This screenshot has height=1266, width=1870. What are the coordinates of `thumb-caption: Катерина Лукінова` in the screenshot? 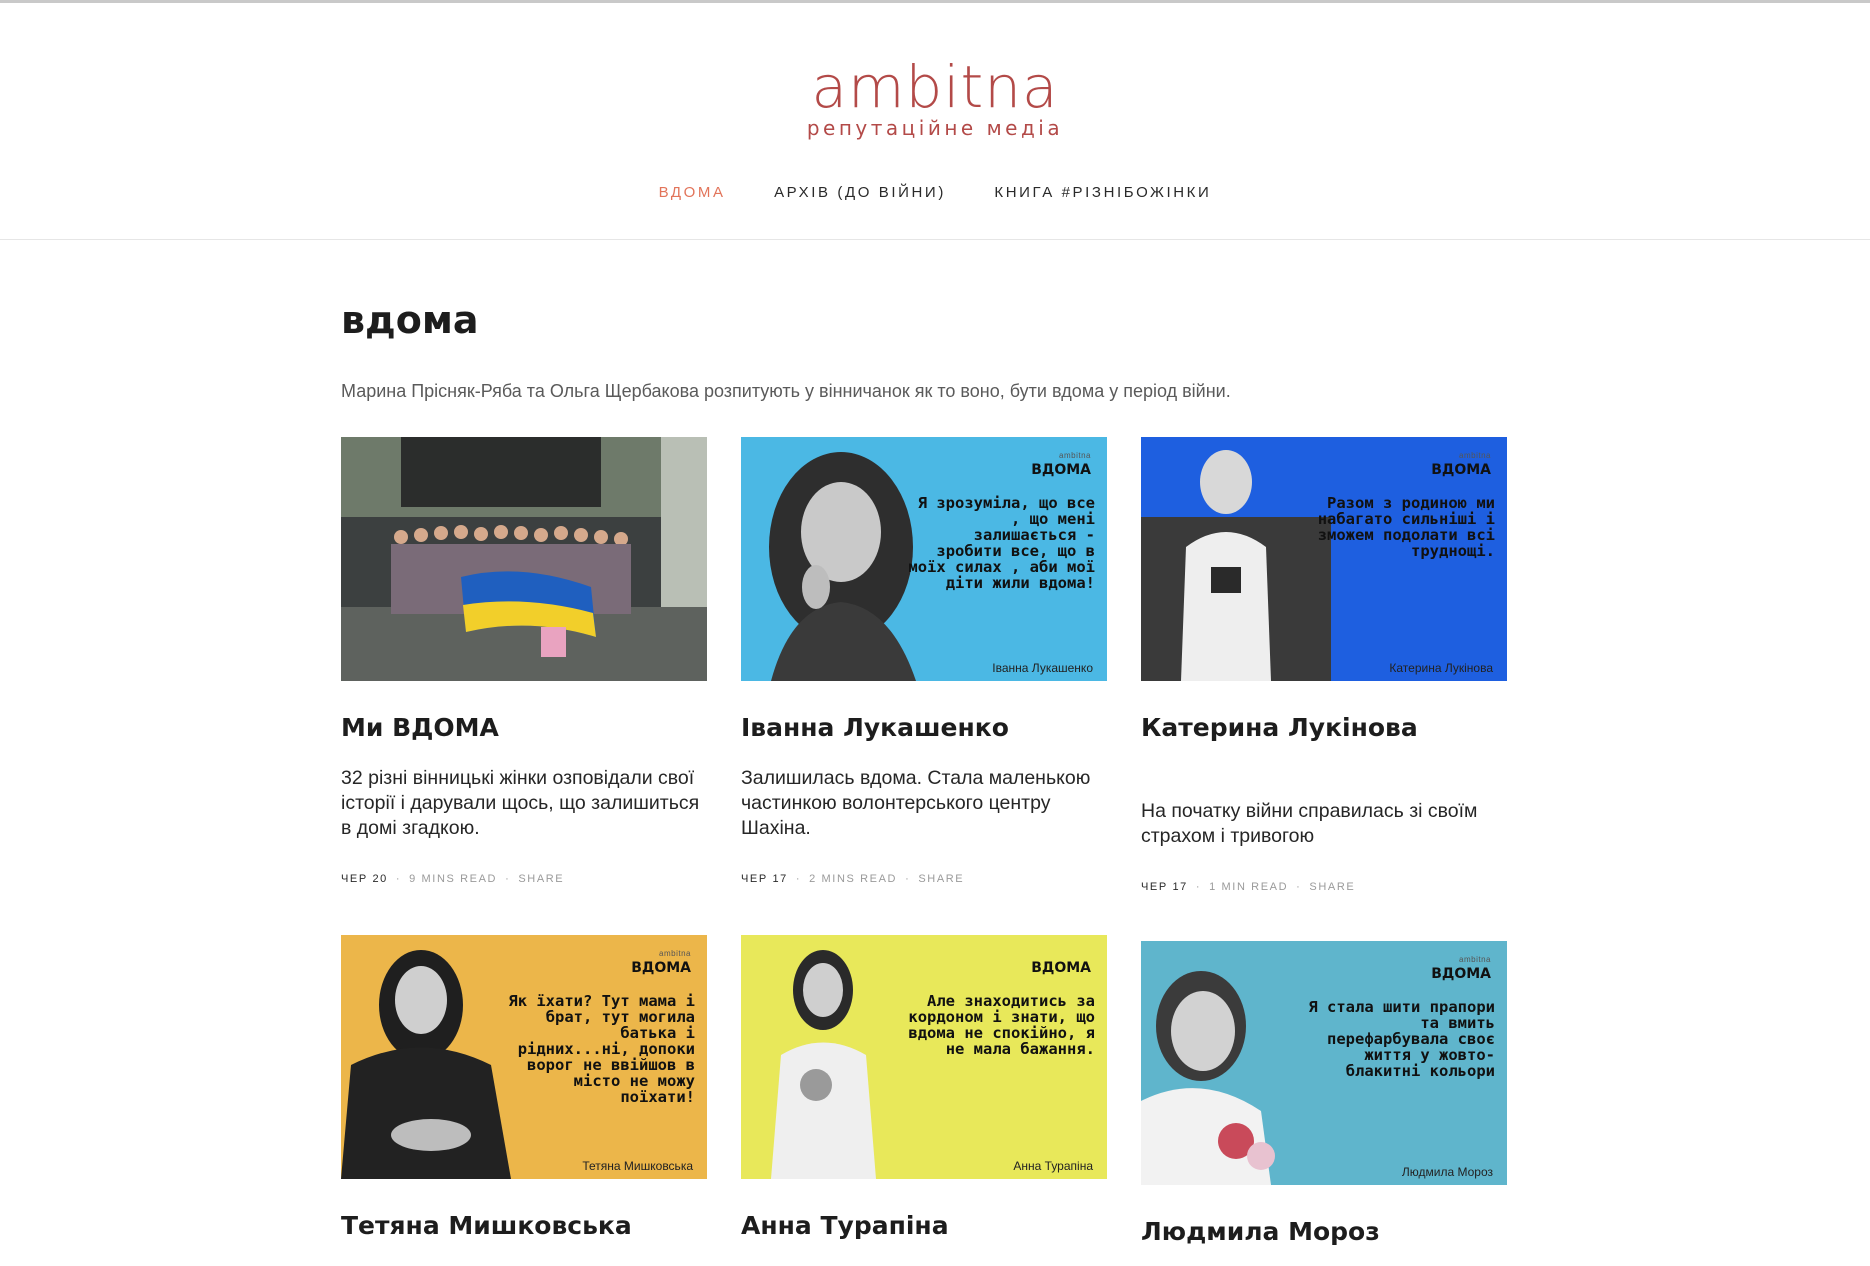 It's located at (1441, 668).